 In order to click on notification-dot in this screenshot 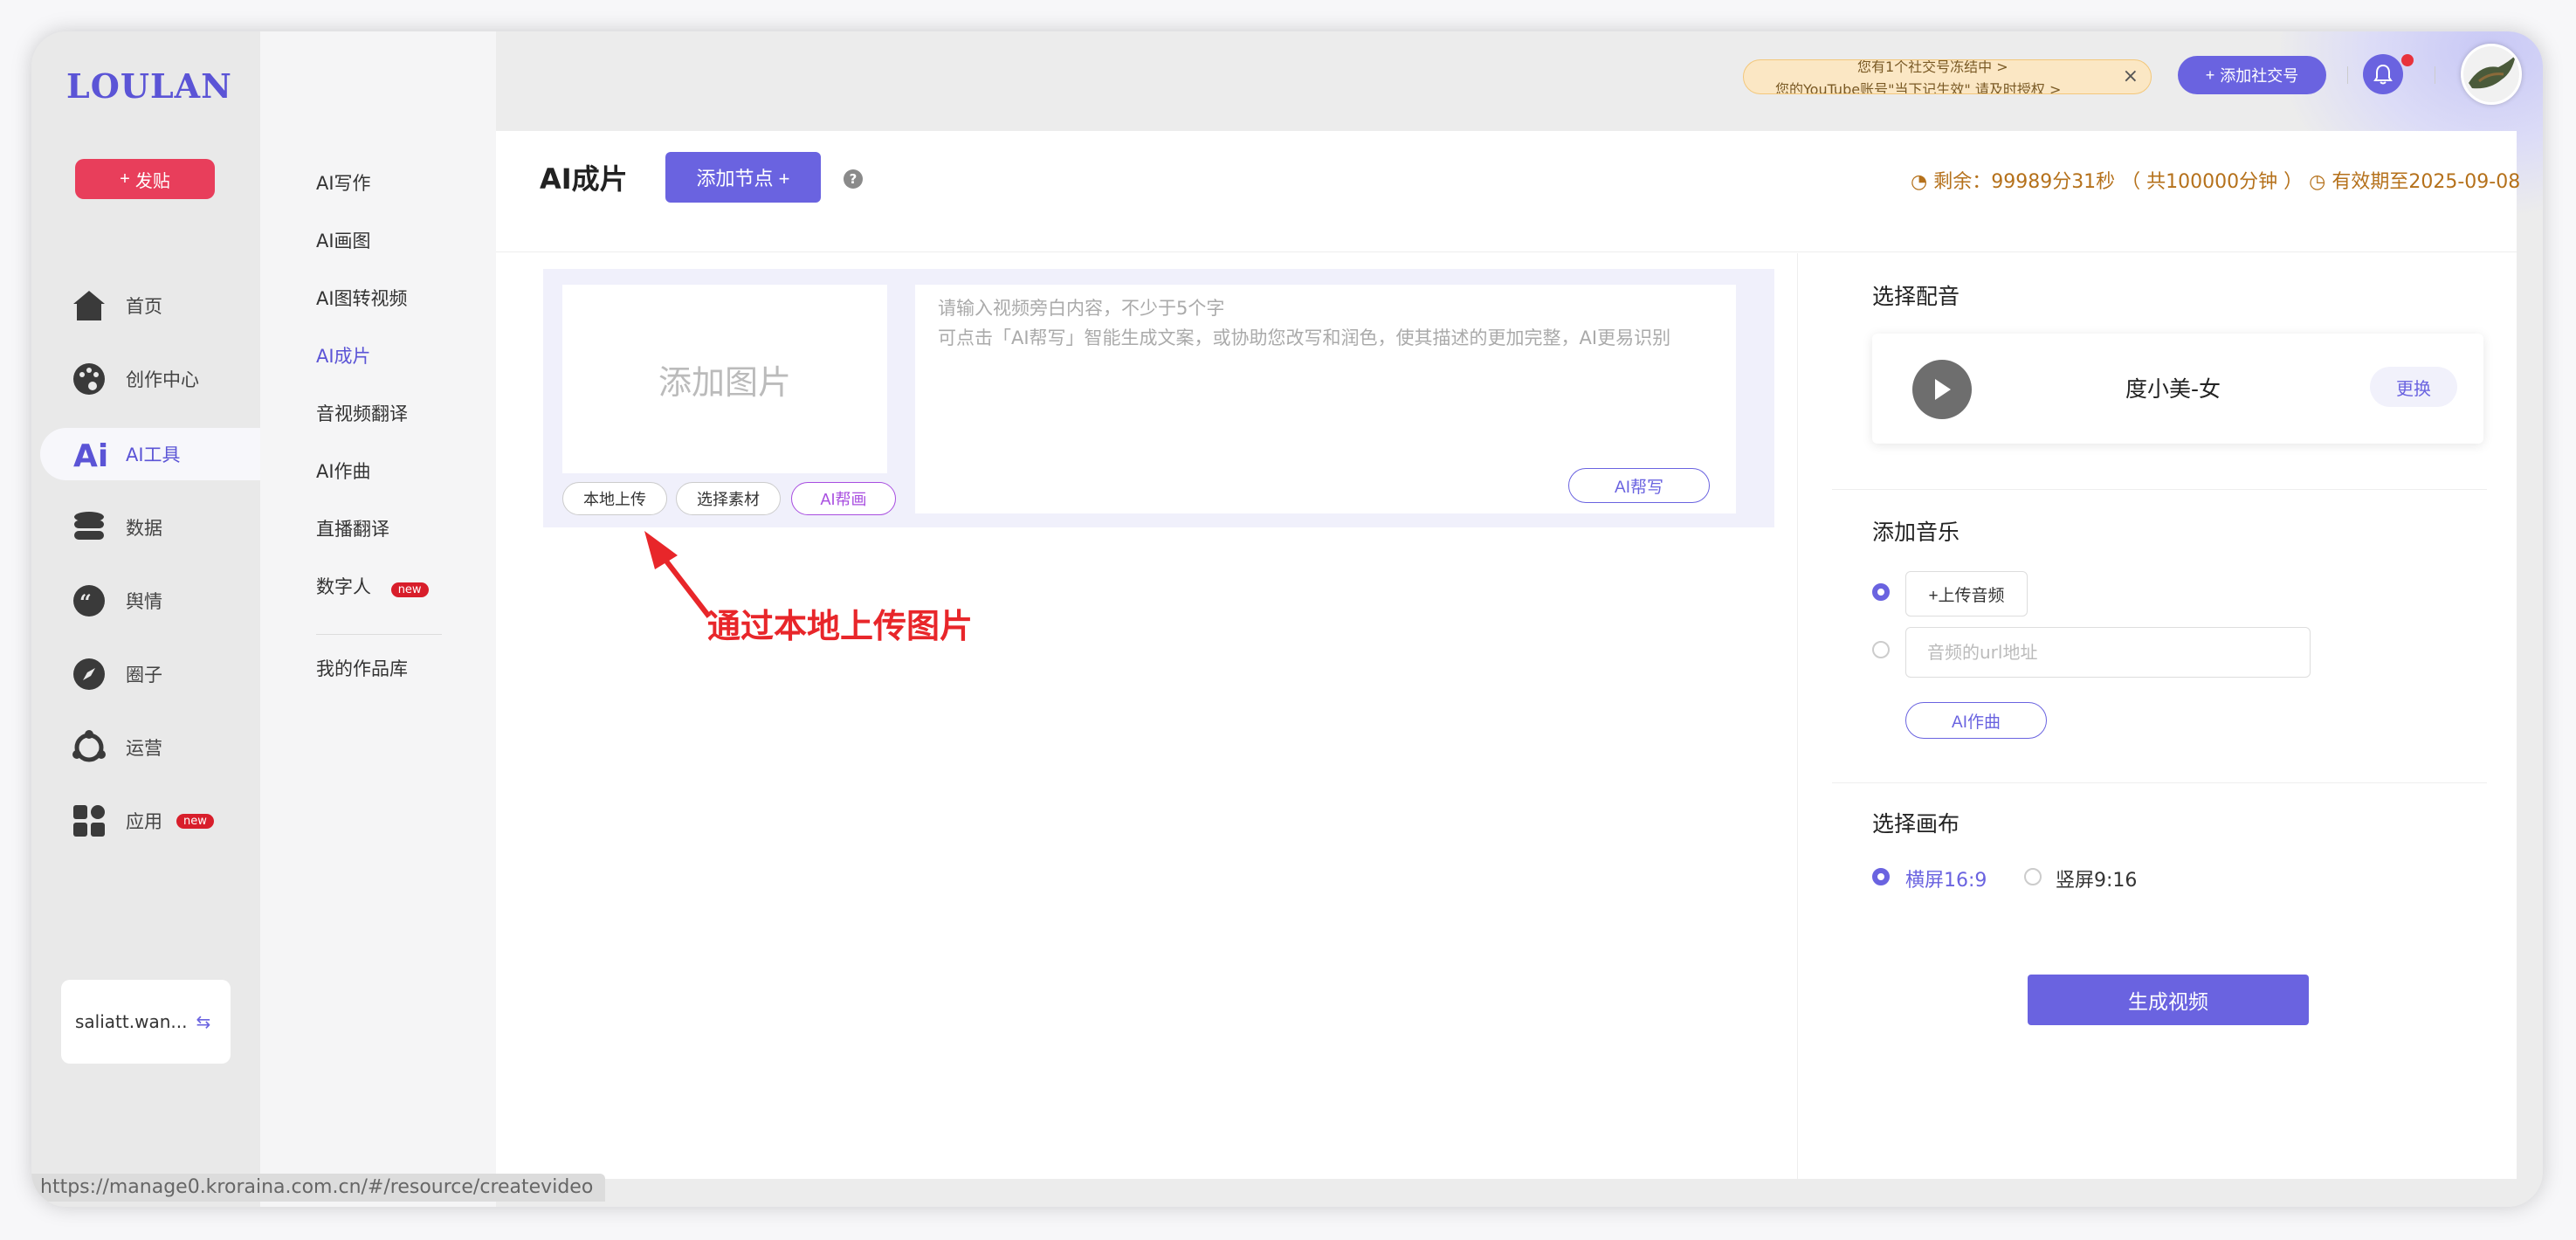, I will do `click(2407, 60)`.